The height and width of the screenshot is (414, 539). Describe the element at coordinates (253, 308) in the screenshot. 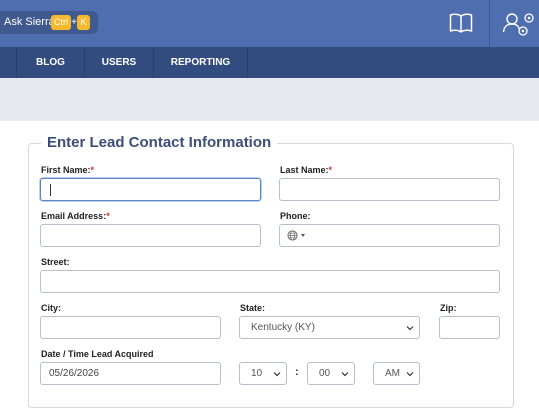

I see `state-label: State:` at that location.